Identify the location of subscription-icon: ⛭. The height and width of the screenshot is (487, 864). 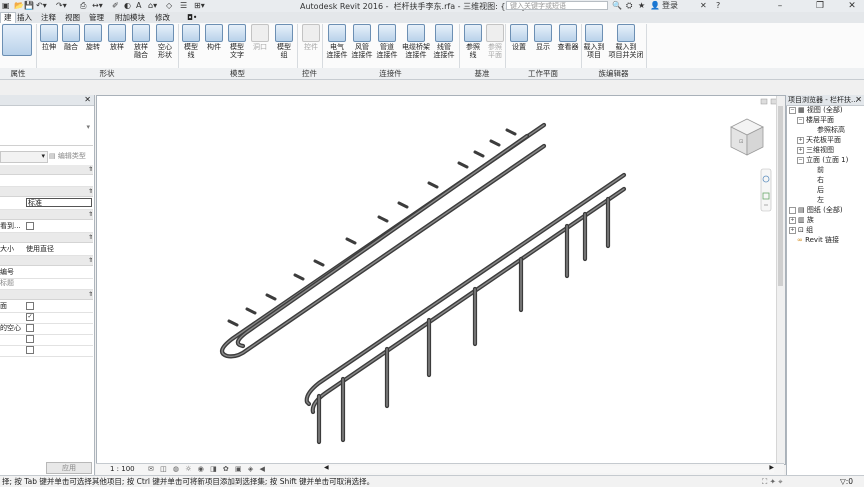
(629, 6).